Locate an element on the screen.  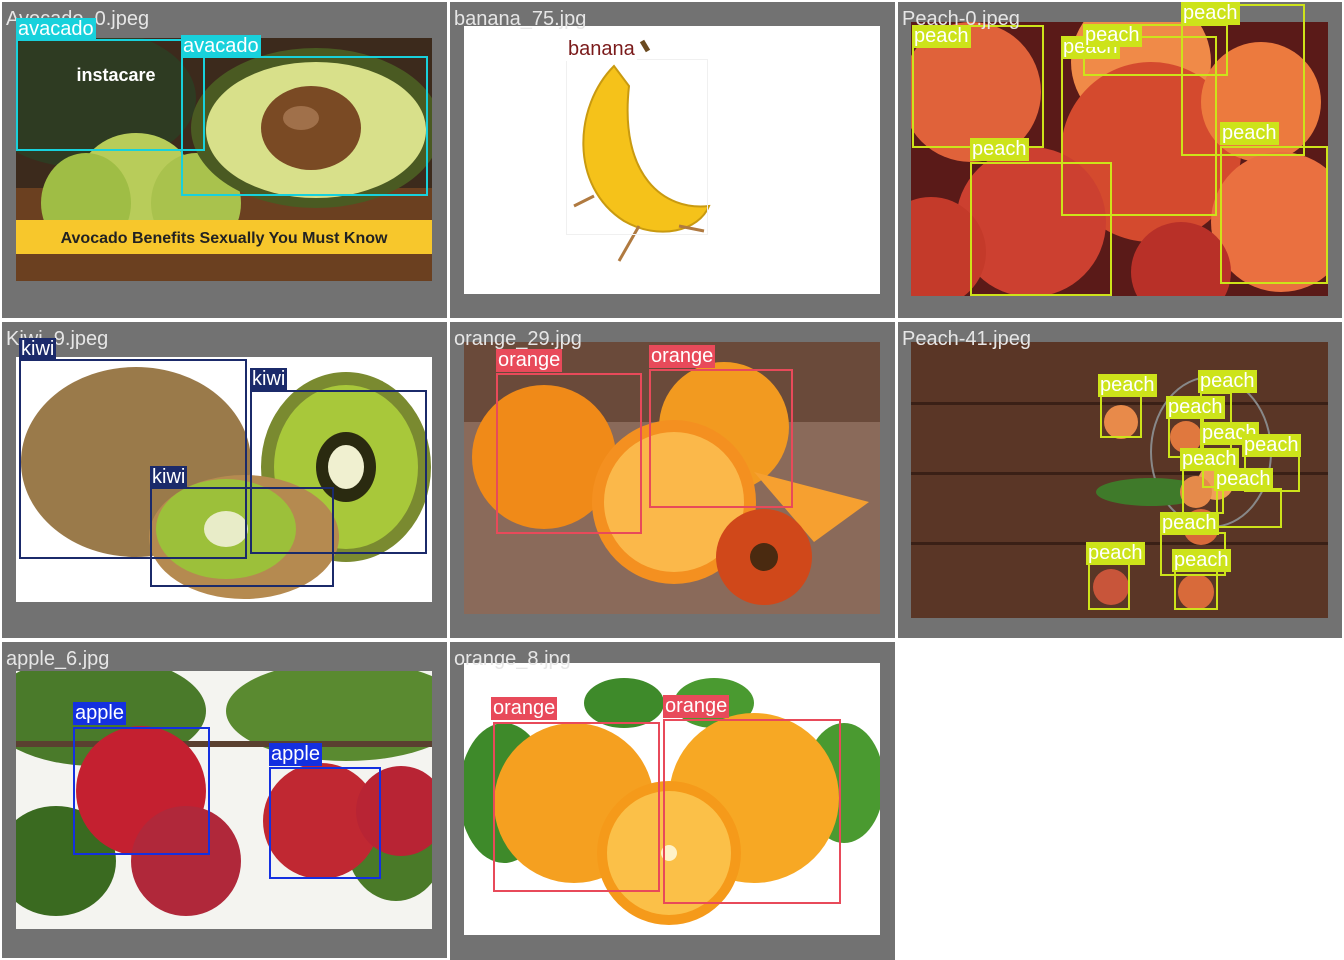
image-tile-orange-8: orange_8.jpg orange orange is located at coordinates (672, 801).